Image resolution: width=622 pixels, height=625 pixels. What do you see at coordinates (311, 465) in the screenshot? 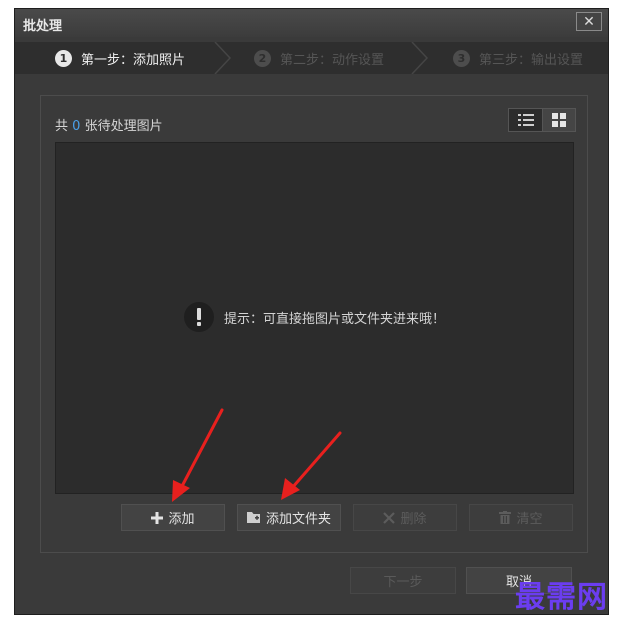
I see `arrow-to-add-folder-button` at bounding box center [311, 465].